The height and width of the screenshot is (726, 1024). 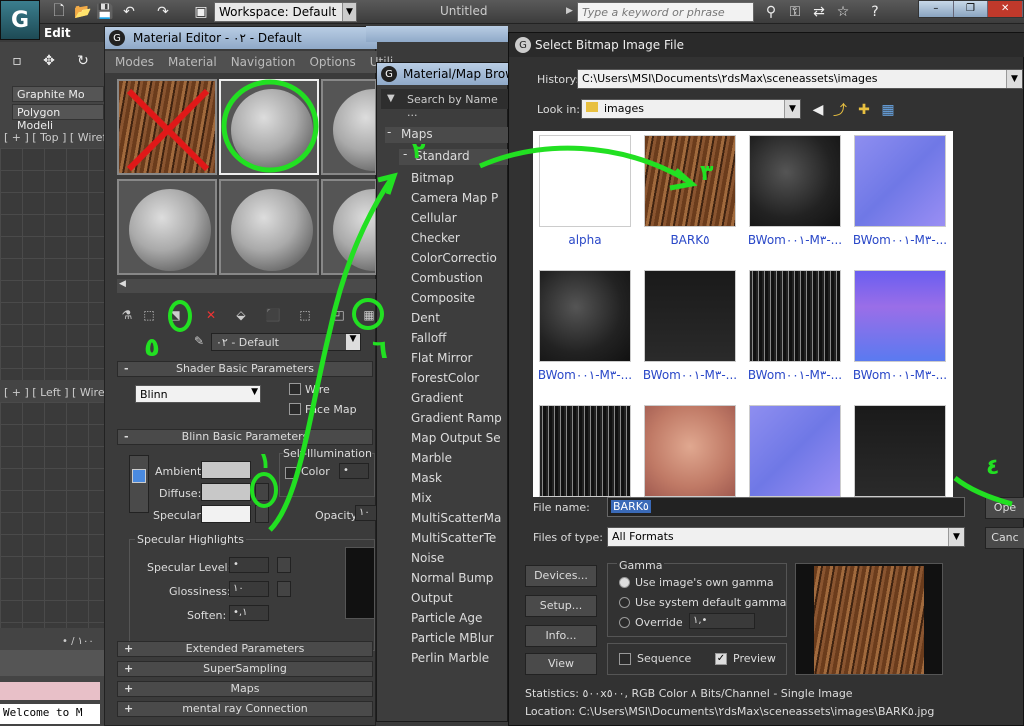 I want to click on material-editor-titlebar: G Material Editor - ٠٢ - Default, so click(x=241, y=38).